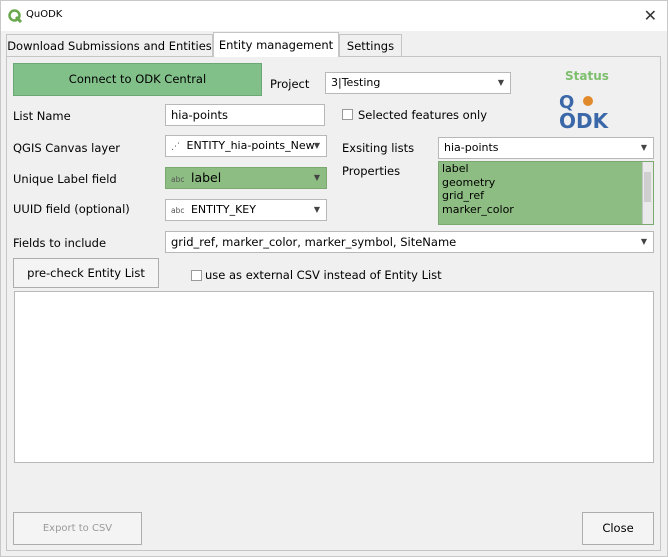  Describe the element at coordinates (86, 273) in the screenshot. I see `precheck-entity-list-button: pre-check Entity List` at that location.